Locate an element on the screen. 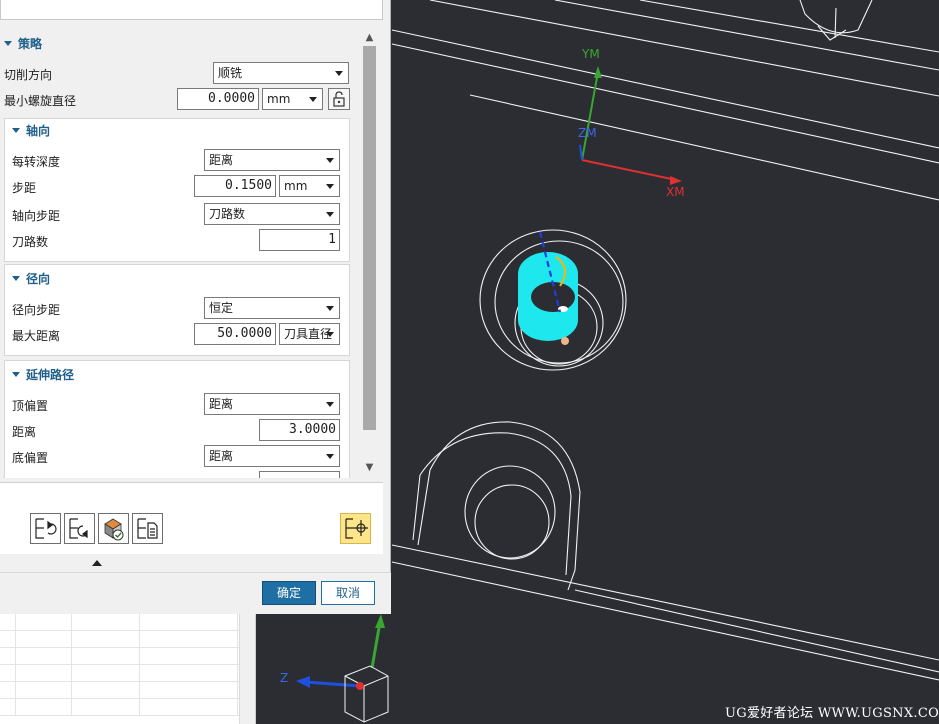 The image size is (939, 724). cut-direction-label: 切削方向 is located at coordinates (28, 75).